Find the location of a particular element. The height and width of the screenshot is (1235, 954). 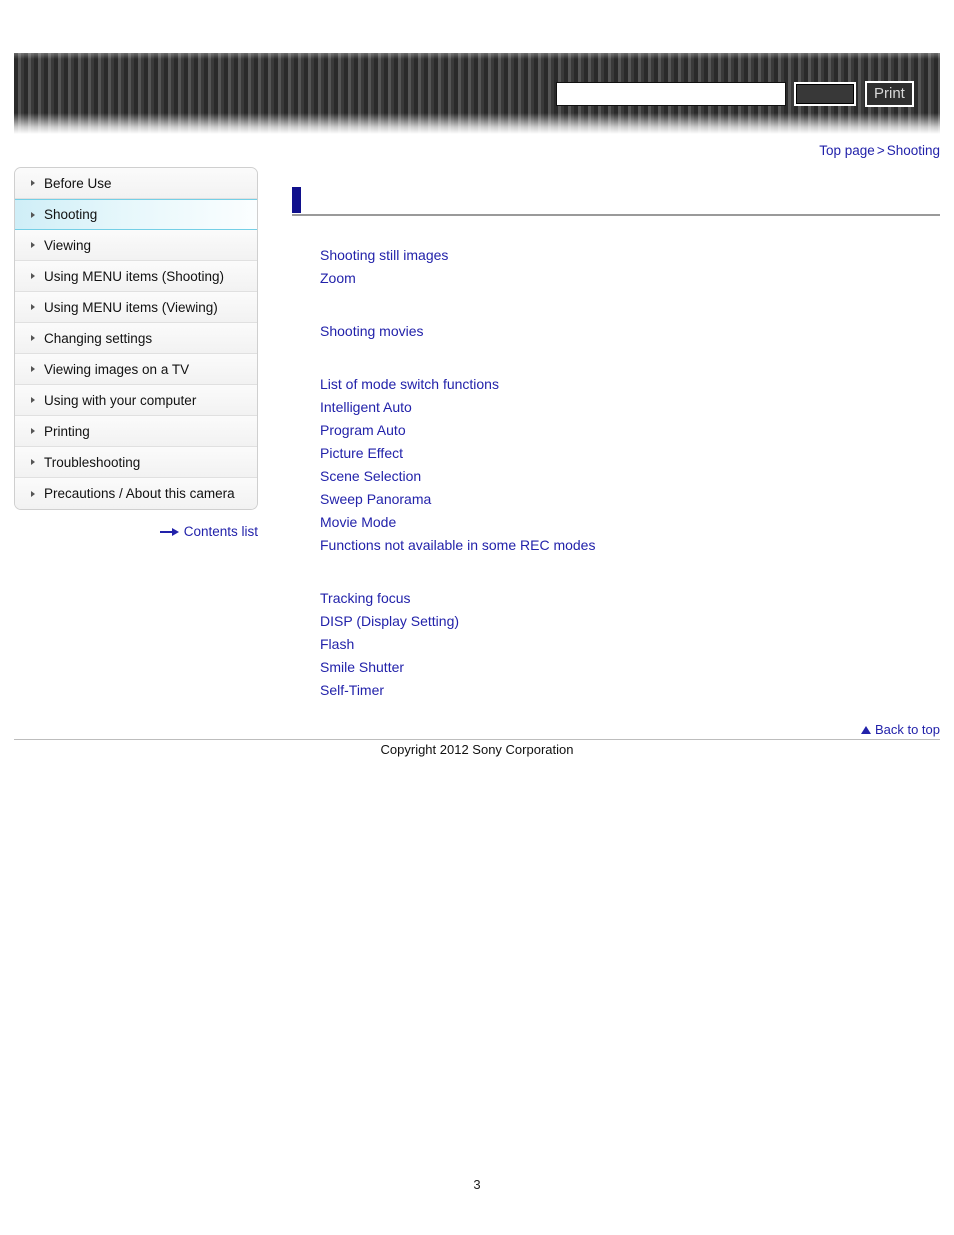

content-link: Smile Shutter is located at coordinates (616, 667).